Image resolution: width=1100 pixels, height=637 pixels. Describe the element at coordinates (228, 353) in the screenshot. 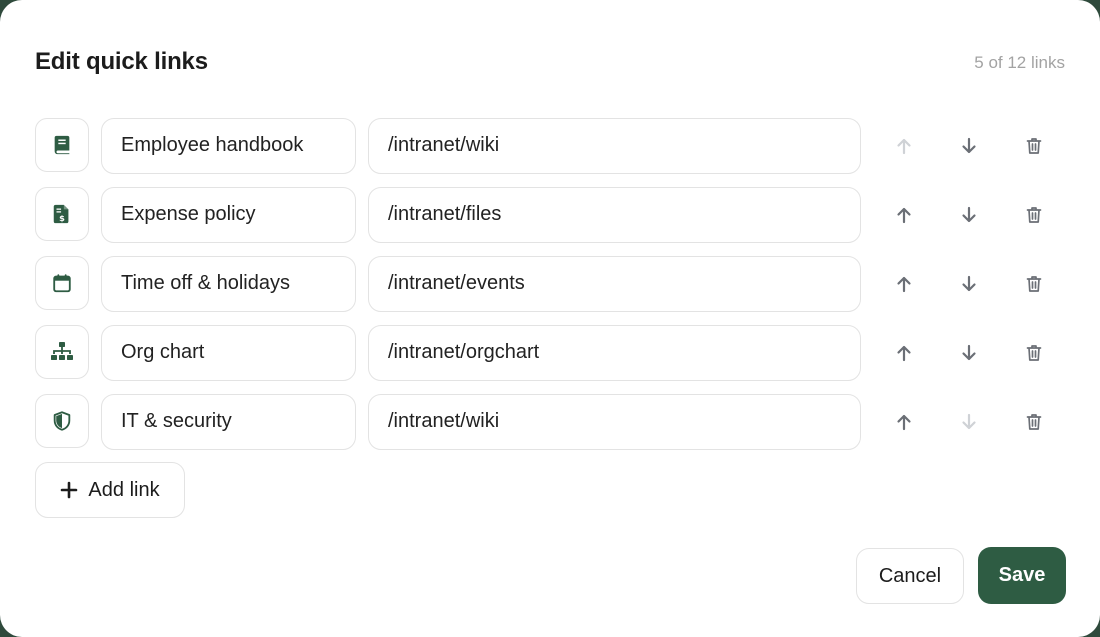

I see `link-name-input: Org chart` at that location.